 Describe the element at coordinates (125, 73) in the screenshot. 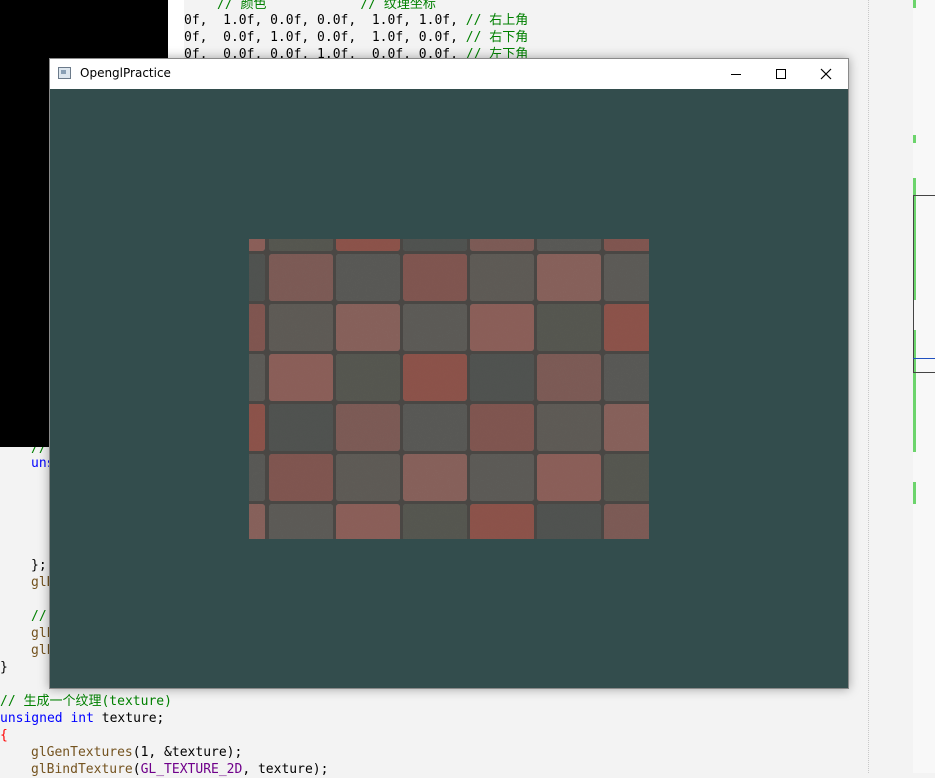

I see `window-title: OpenglPractice` at that location.